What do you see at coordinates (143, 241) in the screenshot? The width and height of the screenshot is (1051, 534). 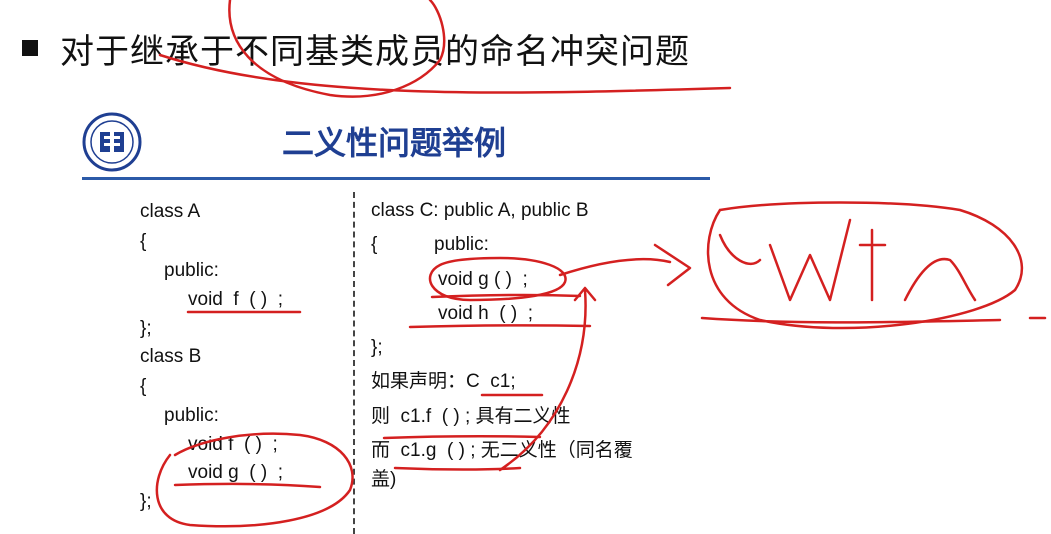 I see `code-brace-open-a: {` at bounding box center [143, 241].